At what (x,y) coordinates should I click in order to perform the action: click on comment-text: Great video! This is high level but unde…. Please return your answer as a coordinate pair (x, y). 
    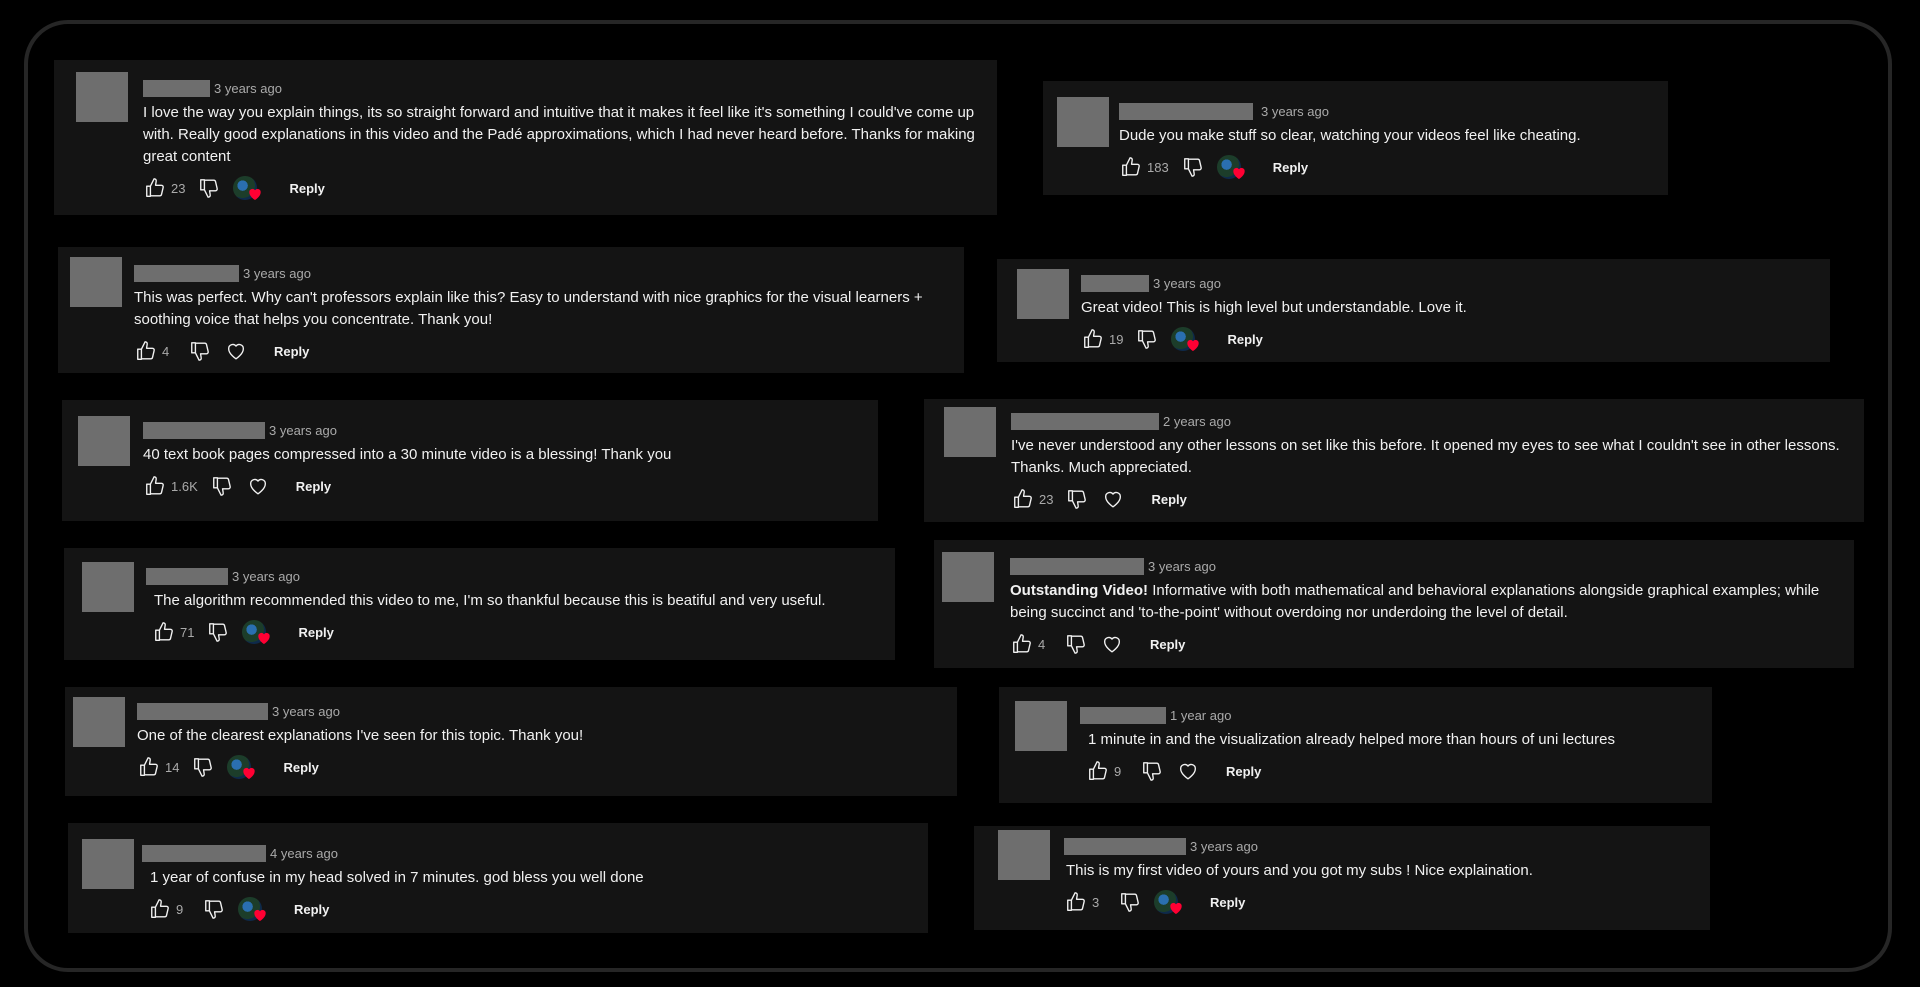
    Looking at the image, I should click on (1274, 307).